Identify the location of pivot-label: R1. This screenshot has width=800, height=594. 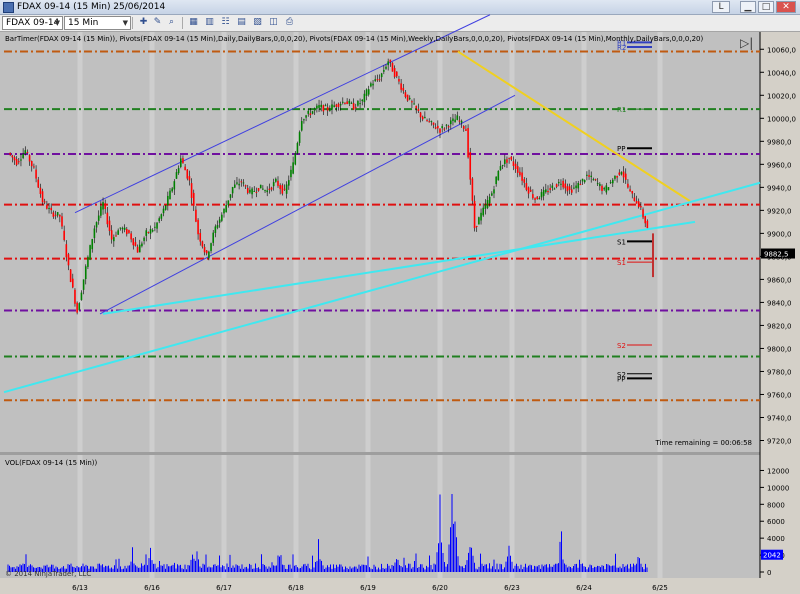
(621, 110).